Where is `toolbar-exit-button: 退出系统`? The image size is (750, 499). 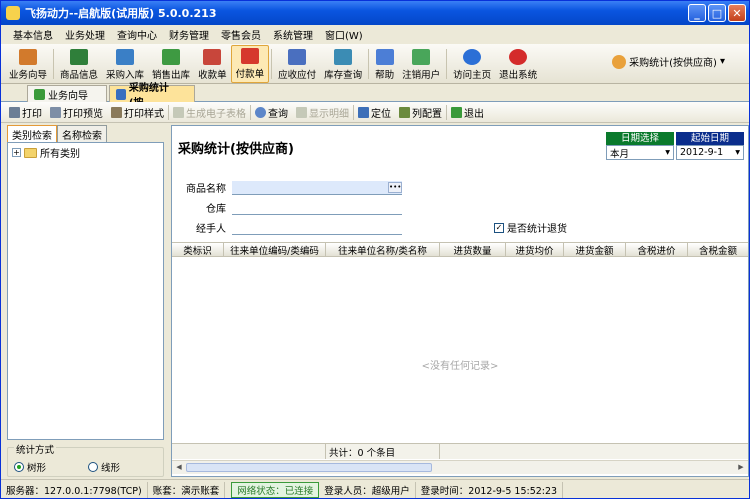
toolbar-exit-button: 退出系统 is located at coordinates (518, 64).